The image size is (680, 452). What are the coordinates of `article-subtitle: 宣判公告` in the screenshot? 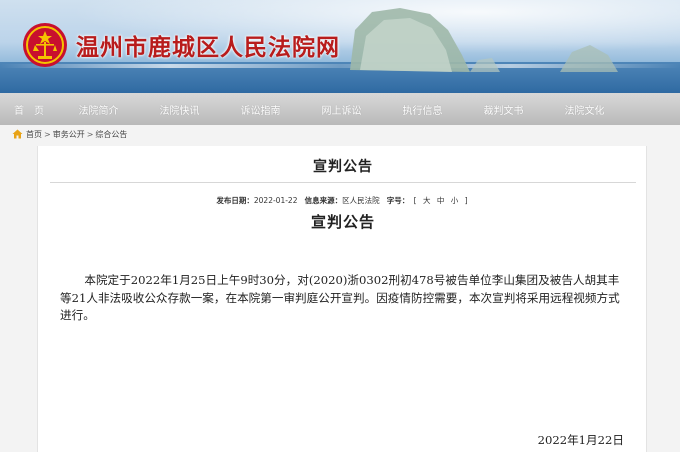 It's located at (342, 222).